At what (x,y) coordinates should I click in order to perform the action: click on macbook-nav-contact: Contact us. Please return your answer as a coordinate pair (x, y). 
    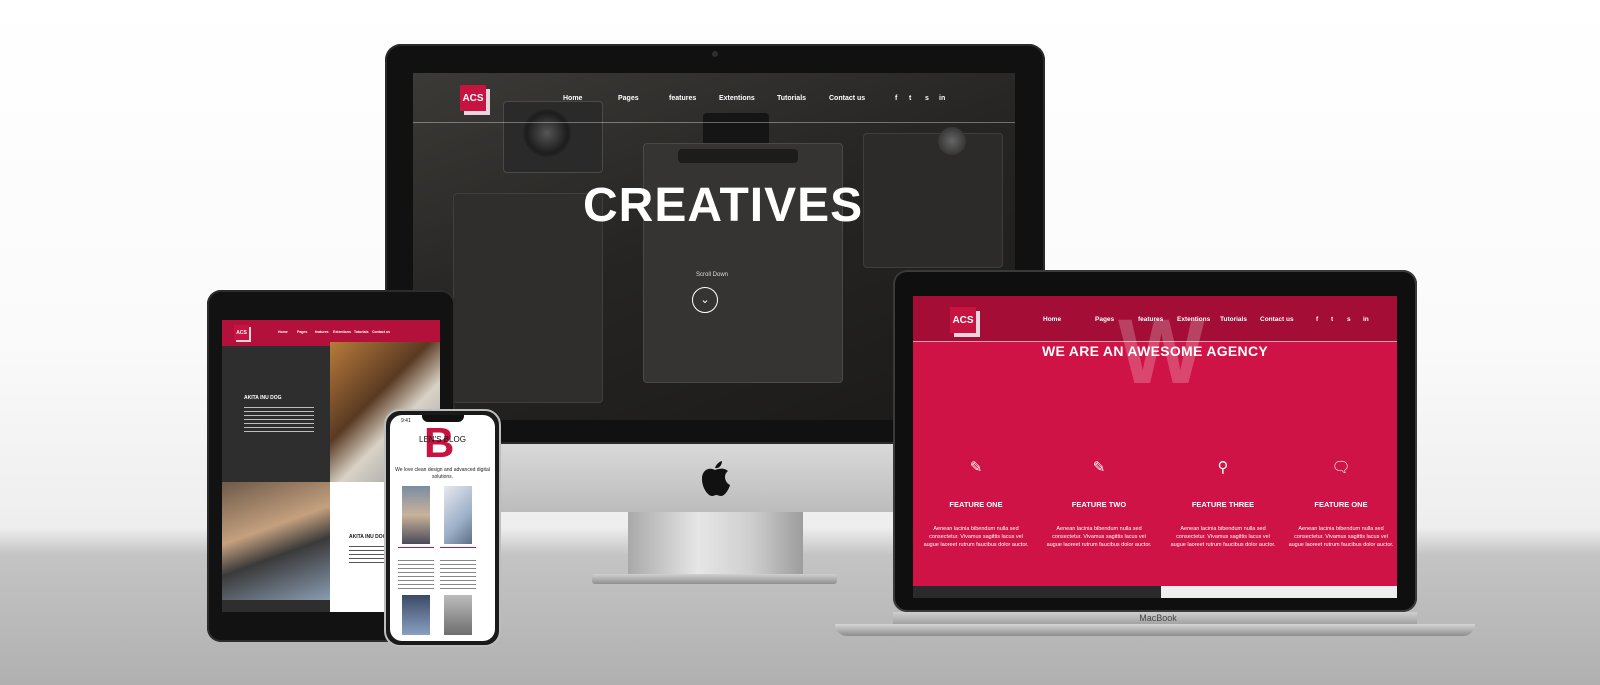
    Looking at the image, I should click on (1277, 319).